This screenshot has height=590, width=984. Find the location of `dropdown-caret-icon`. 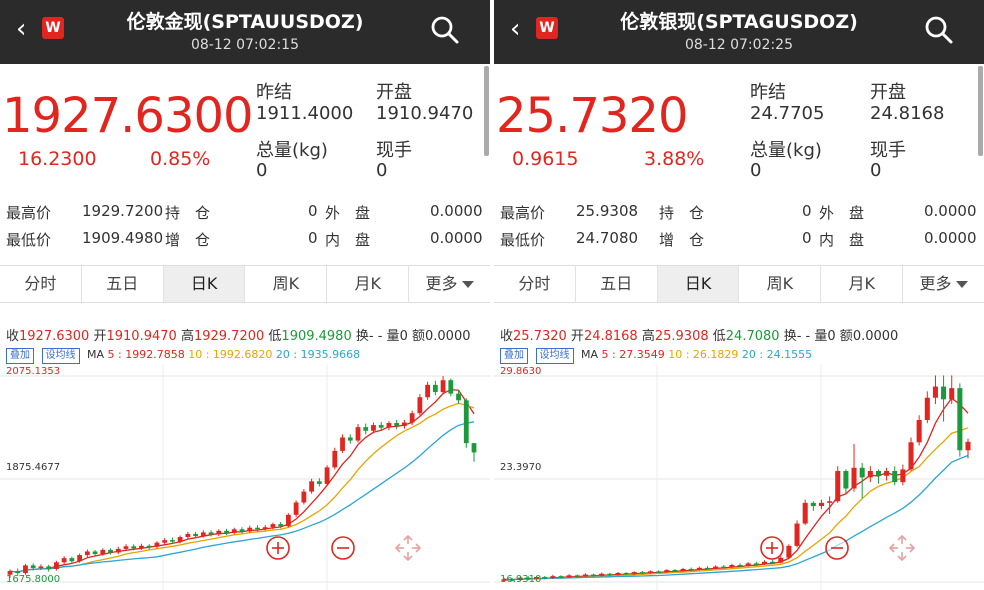

dropdown-caret-icon is located at coordinates (961, 284).